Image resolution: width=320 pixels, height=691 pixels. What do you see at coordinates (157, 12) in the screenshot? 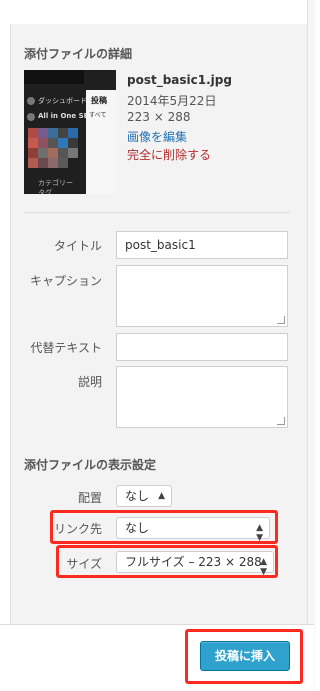
I see `top-strip` at bounding box center [157, 12].